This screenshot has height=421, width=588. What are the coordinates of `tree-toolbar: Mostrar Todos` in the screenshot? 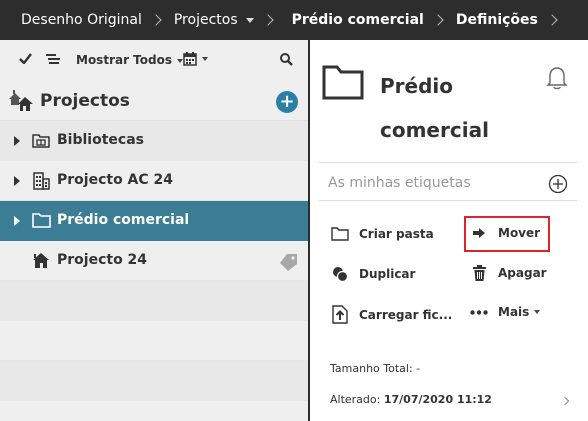 It's located at (154, 60).